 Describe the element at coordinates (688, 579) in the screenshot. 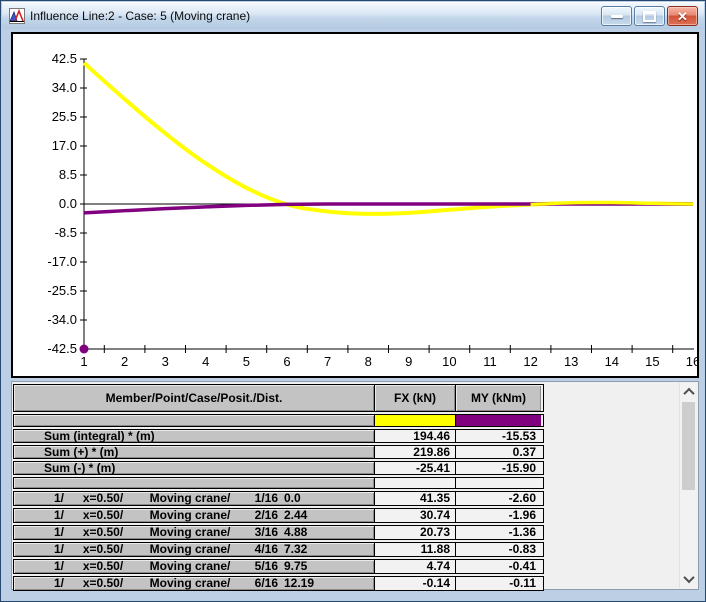

I see `scrollbar-down-button` at that location.